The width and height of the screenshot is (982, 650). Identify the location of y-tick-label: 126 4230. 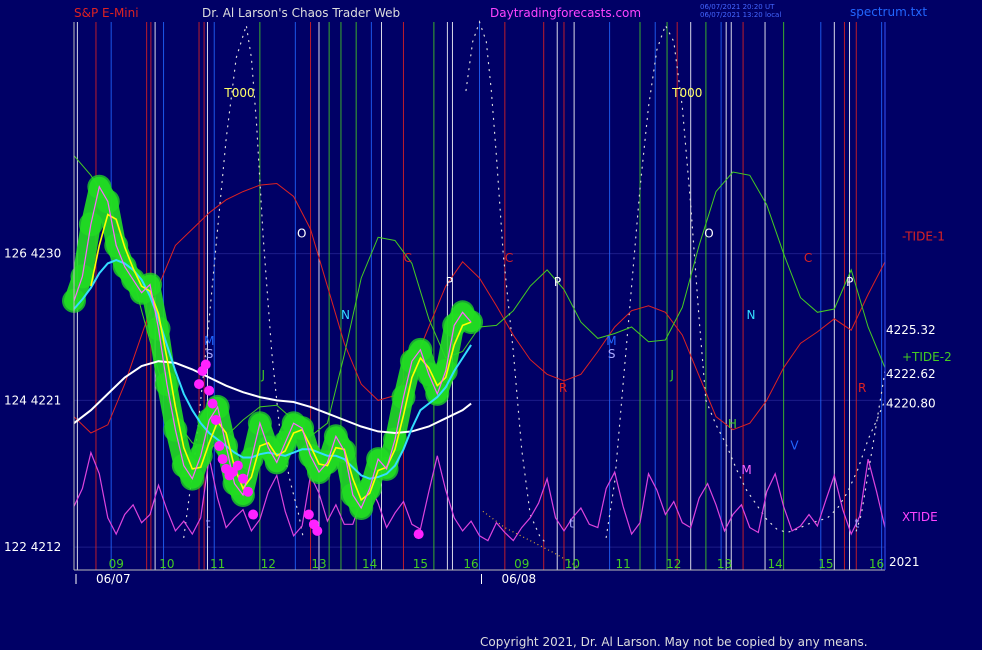
(32, 254).